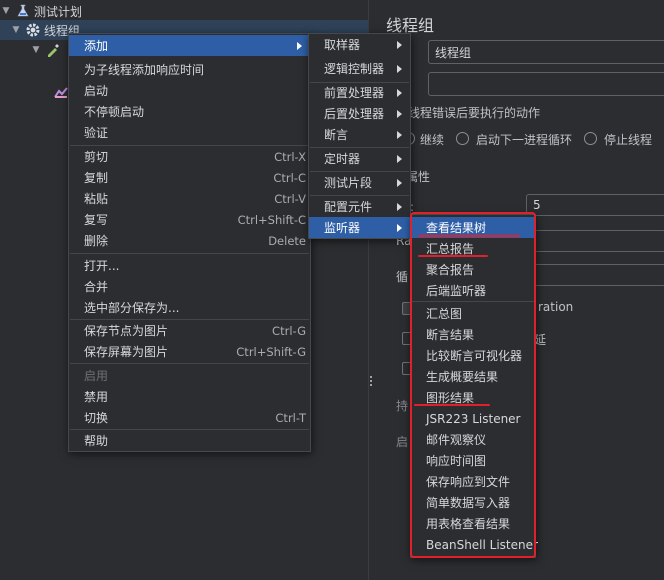 The image size is (664, 580). What do you see at coordinates (473, 290) in the screenshot?
I see `menu-item-backend-listener: 后端监听器` at bounding box center [473, 290].